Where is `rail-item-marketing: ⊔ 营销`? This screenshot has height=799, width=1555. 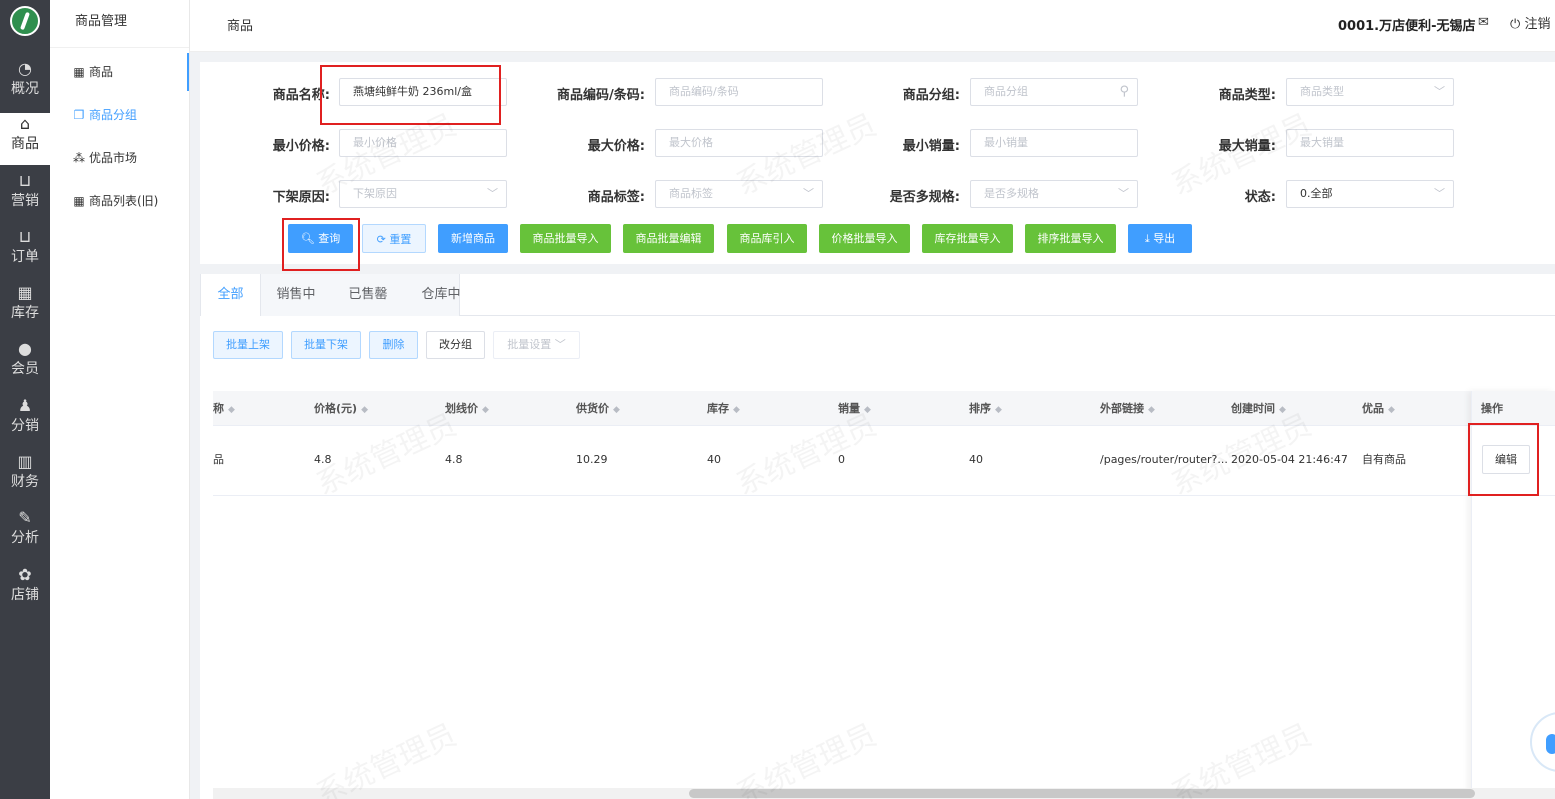
rail-item-marketing: ⊔ 营销 is located at coordinates (25, 196).